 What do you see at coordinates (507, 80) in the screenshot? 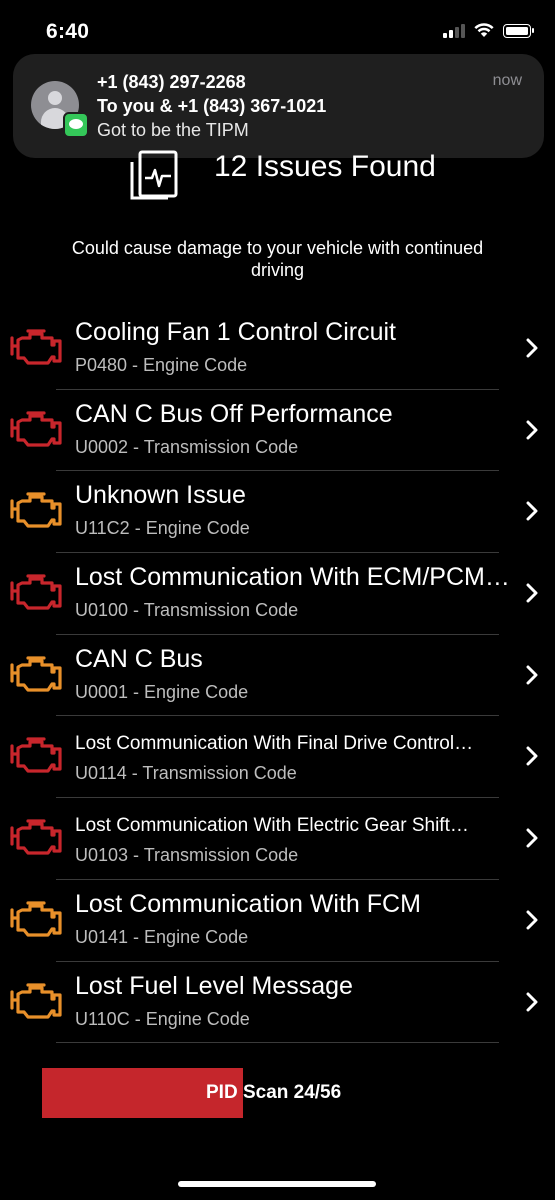
I see `notification-time: now` at bounding box center [507, 80].